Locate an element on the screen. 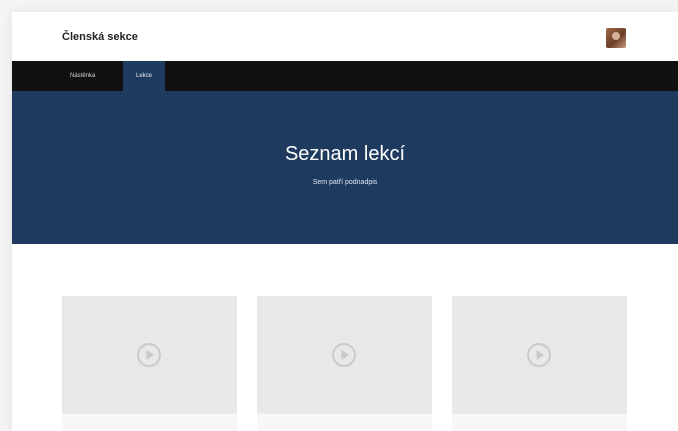  nav-item-dashboard: Nástěnka is located at coordinates (95, 76).